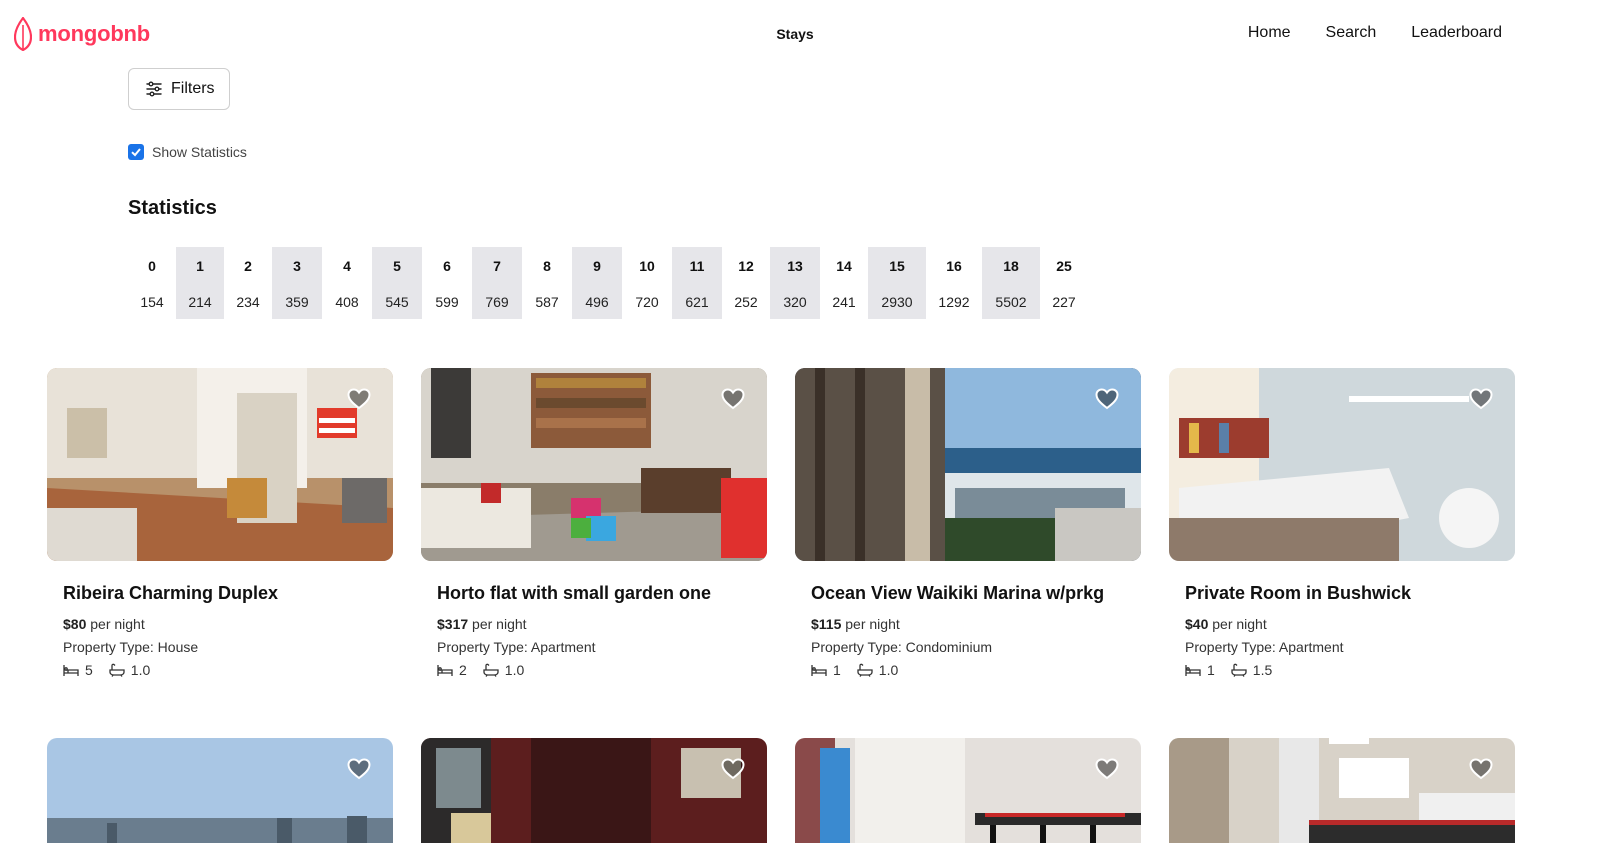 Image resolution: width=1602 pixels, height=843 pixels. Describe the element at coordinates (602, 670) in the screenshot. I see `listing-amenities: 2 1.0` at that location.